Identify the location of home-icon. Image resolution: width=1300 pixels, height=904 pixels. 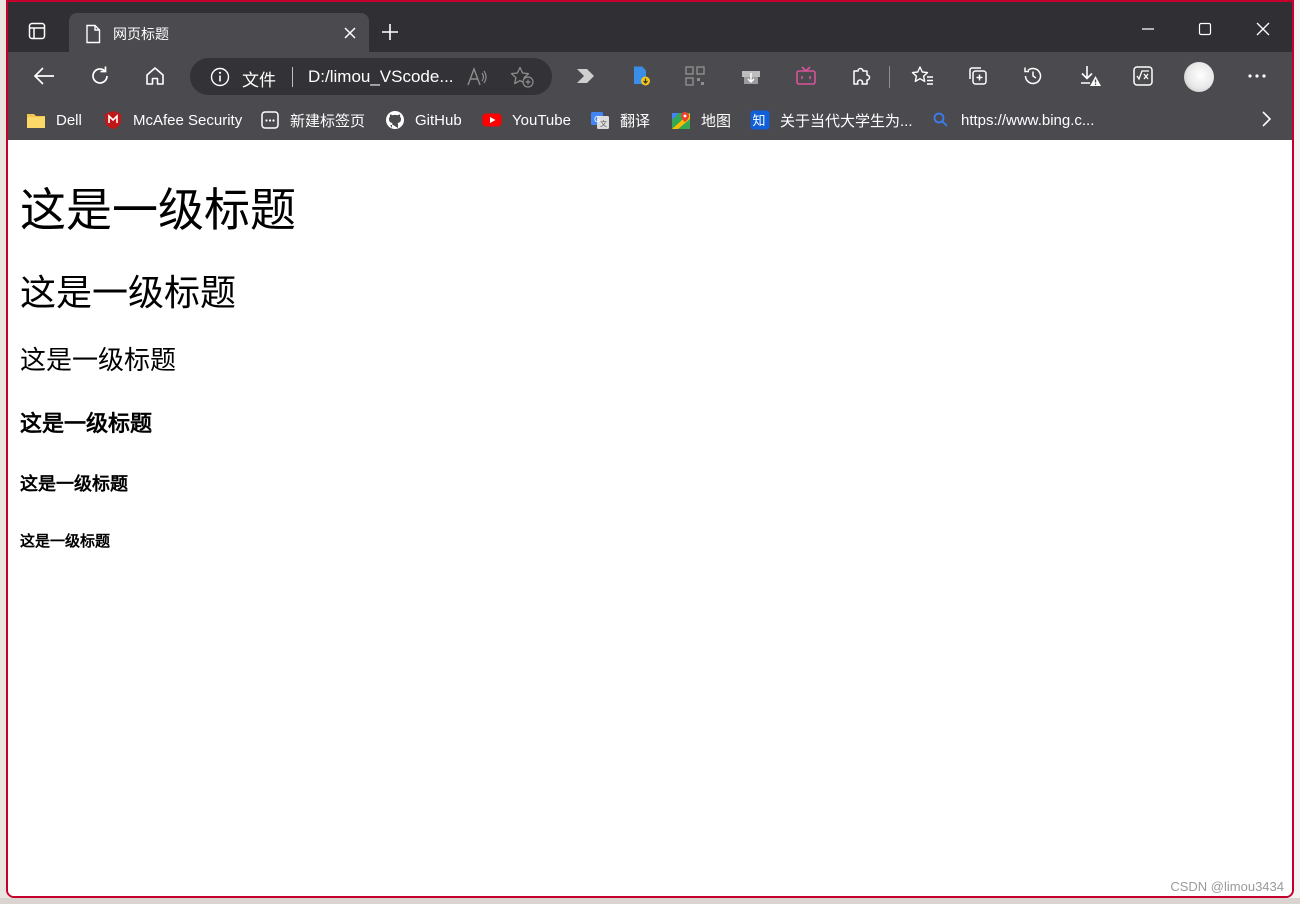
(155, 76).